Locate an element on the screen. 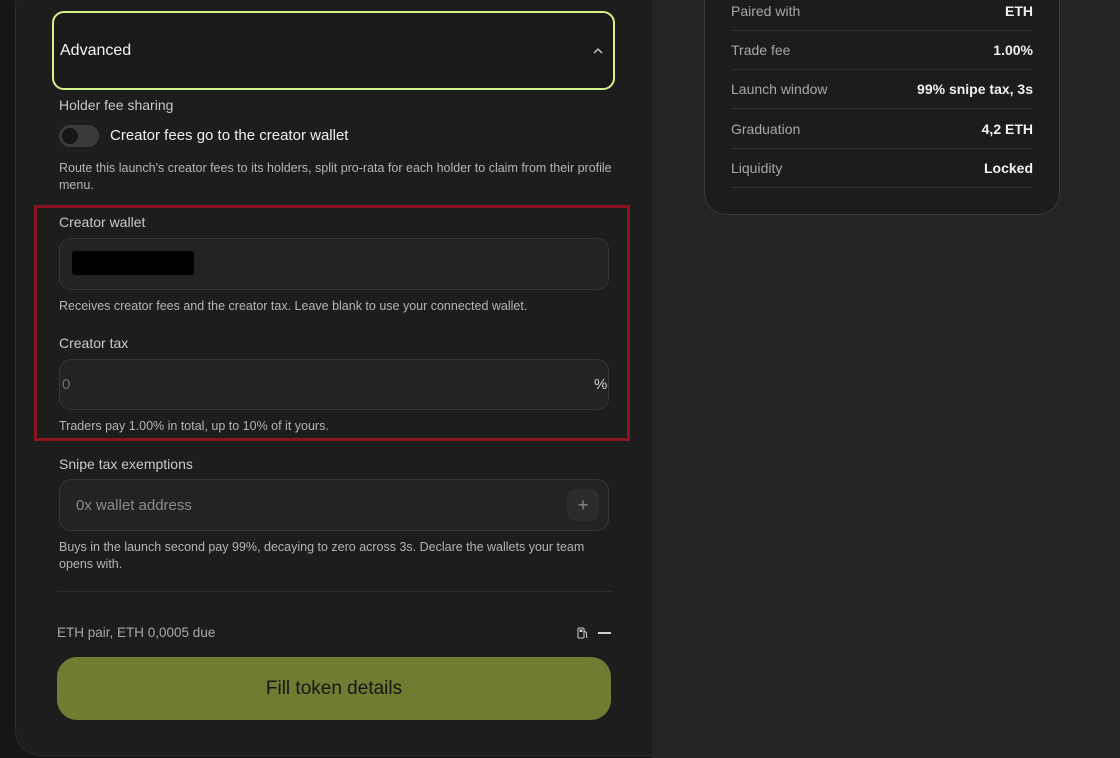 The width and height of the screenshot is (1120, 758). summary-label: Trade fee is located at coordinates (761, 49).